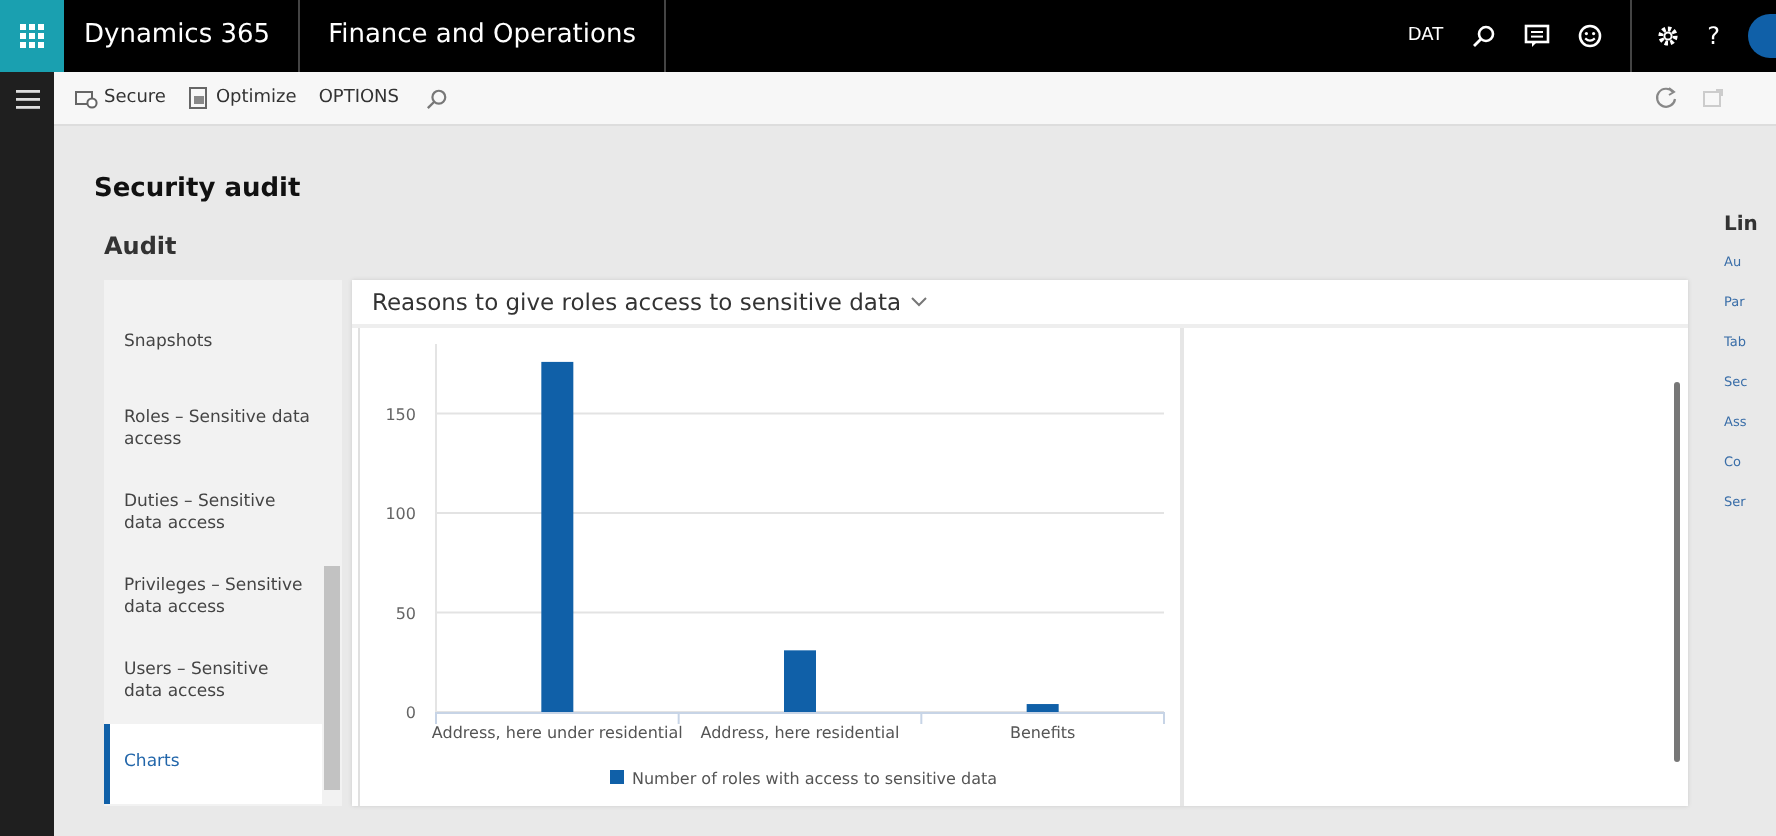 Image resolution: width=1776 pixels, height=836 pixels. What do you see at coordinates (815, 779) in the screenshot?
I see `legend-label: Number of roles with access to sensitive data` at bounding box center [815, 779].